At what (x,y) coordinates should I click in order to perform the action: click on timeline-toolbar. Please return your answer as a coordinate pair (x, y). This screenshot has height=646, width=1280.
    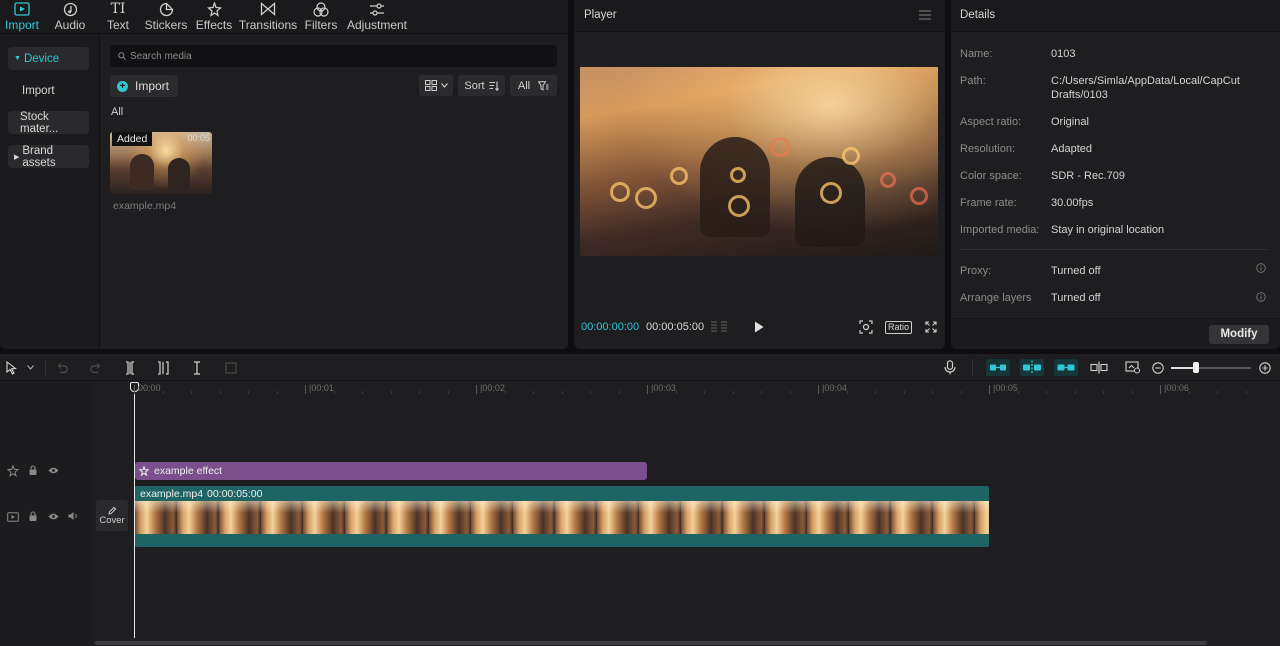
    Looking at the image, I should click on (640, 367).